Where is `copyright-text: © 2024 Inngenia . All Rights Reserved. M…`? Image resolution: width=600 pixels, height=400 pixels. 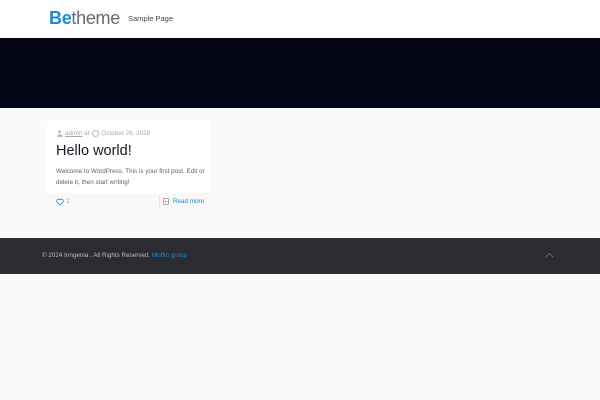 copyright-text: © 2024 Inngenia . All Rights Reserved. M… is located at coordinates (114, 256).